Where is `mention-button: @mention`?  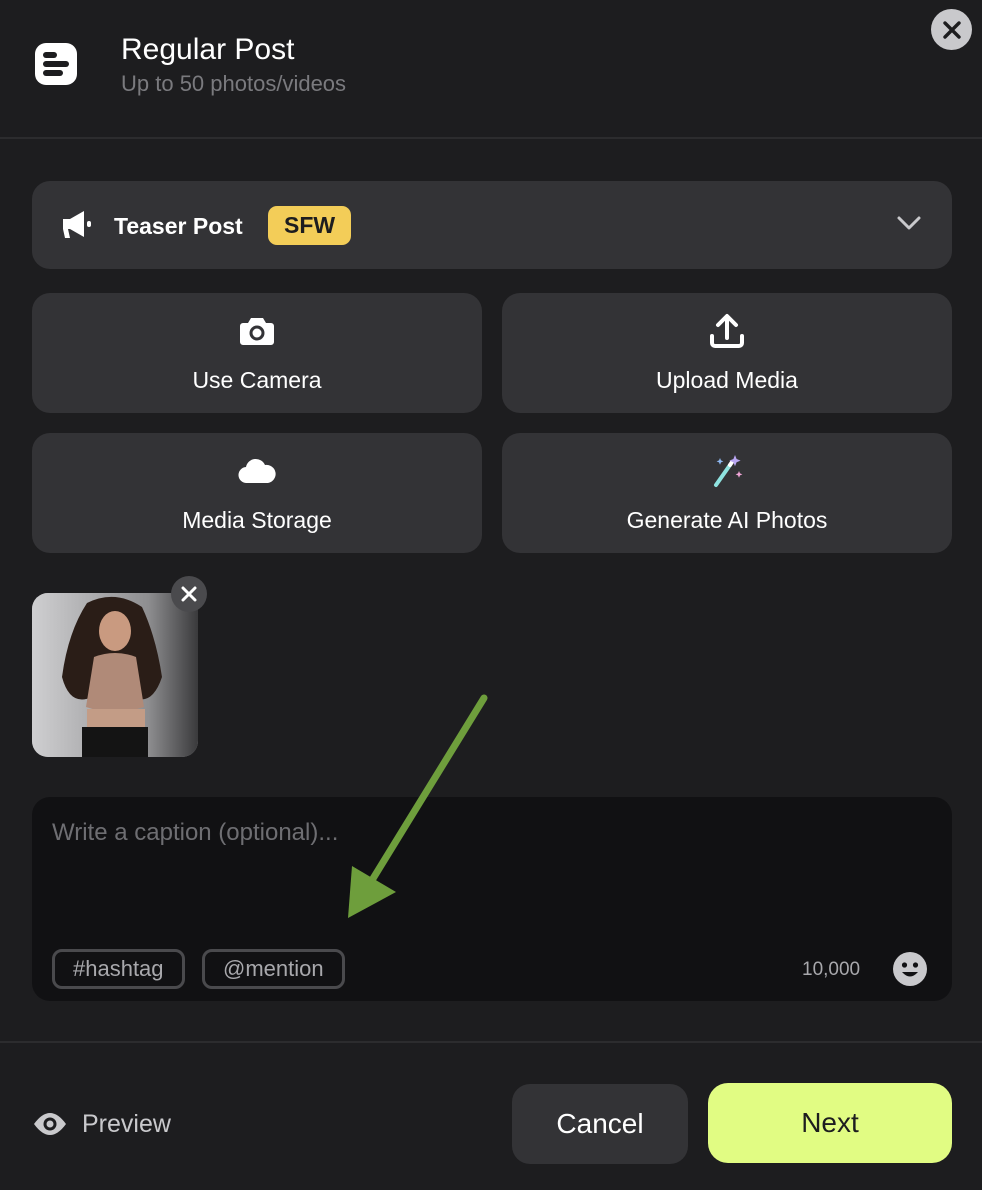
mention-button: @mention is located at coordinates (273, 969).